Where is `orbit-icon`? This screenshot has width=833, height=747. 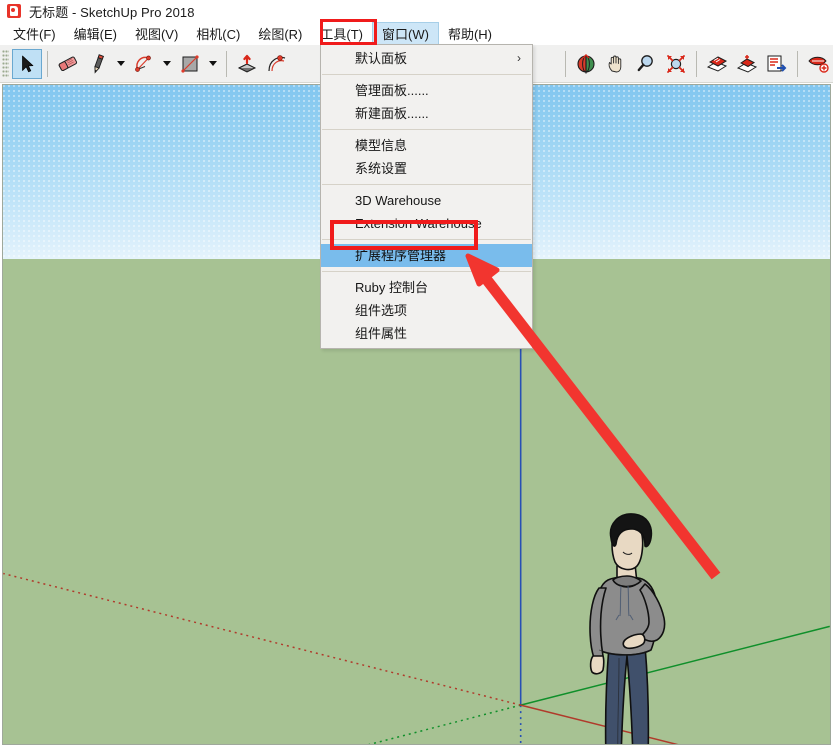
orbit-icon is located at coordinates (586, 63).